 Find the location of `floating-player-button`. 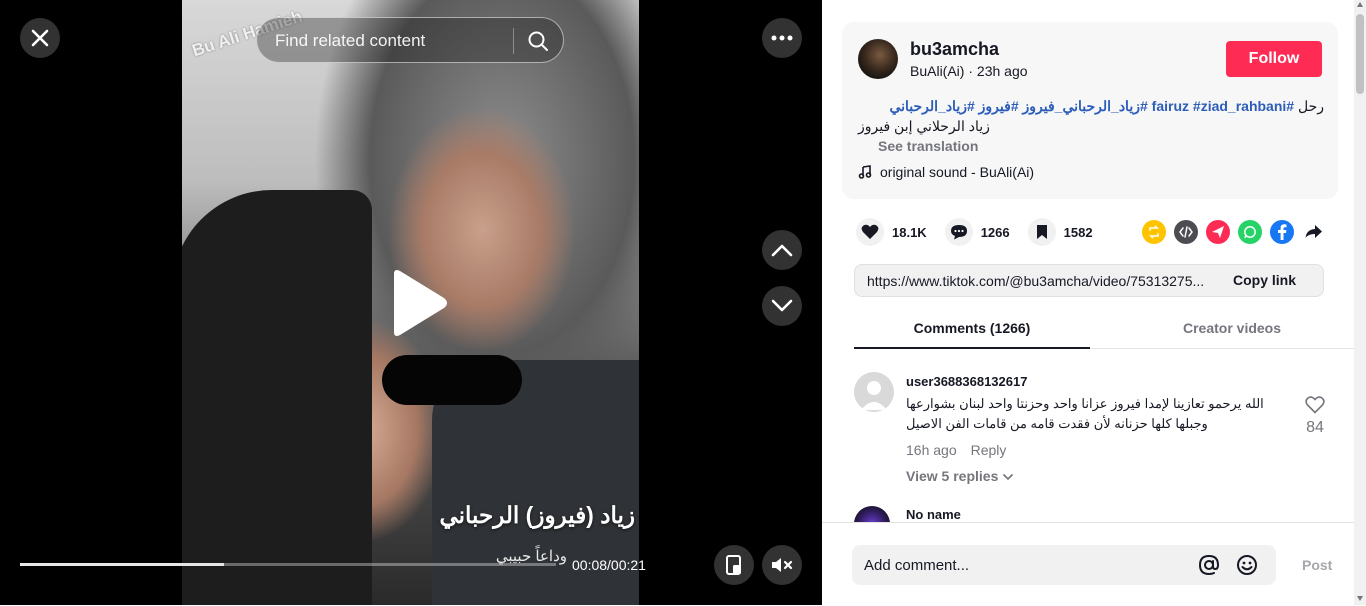

floating-player-button is located at coordinates (734, 565).